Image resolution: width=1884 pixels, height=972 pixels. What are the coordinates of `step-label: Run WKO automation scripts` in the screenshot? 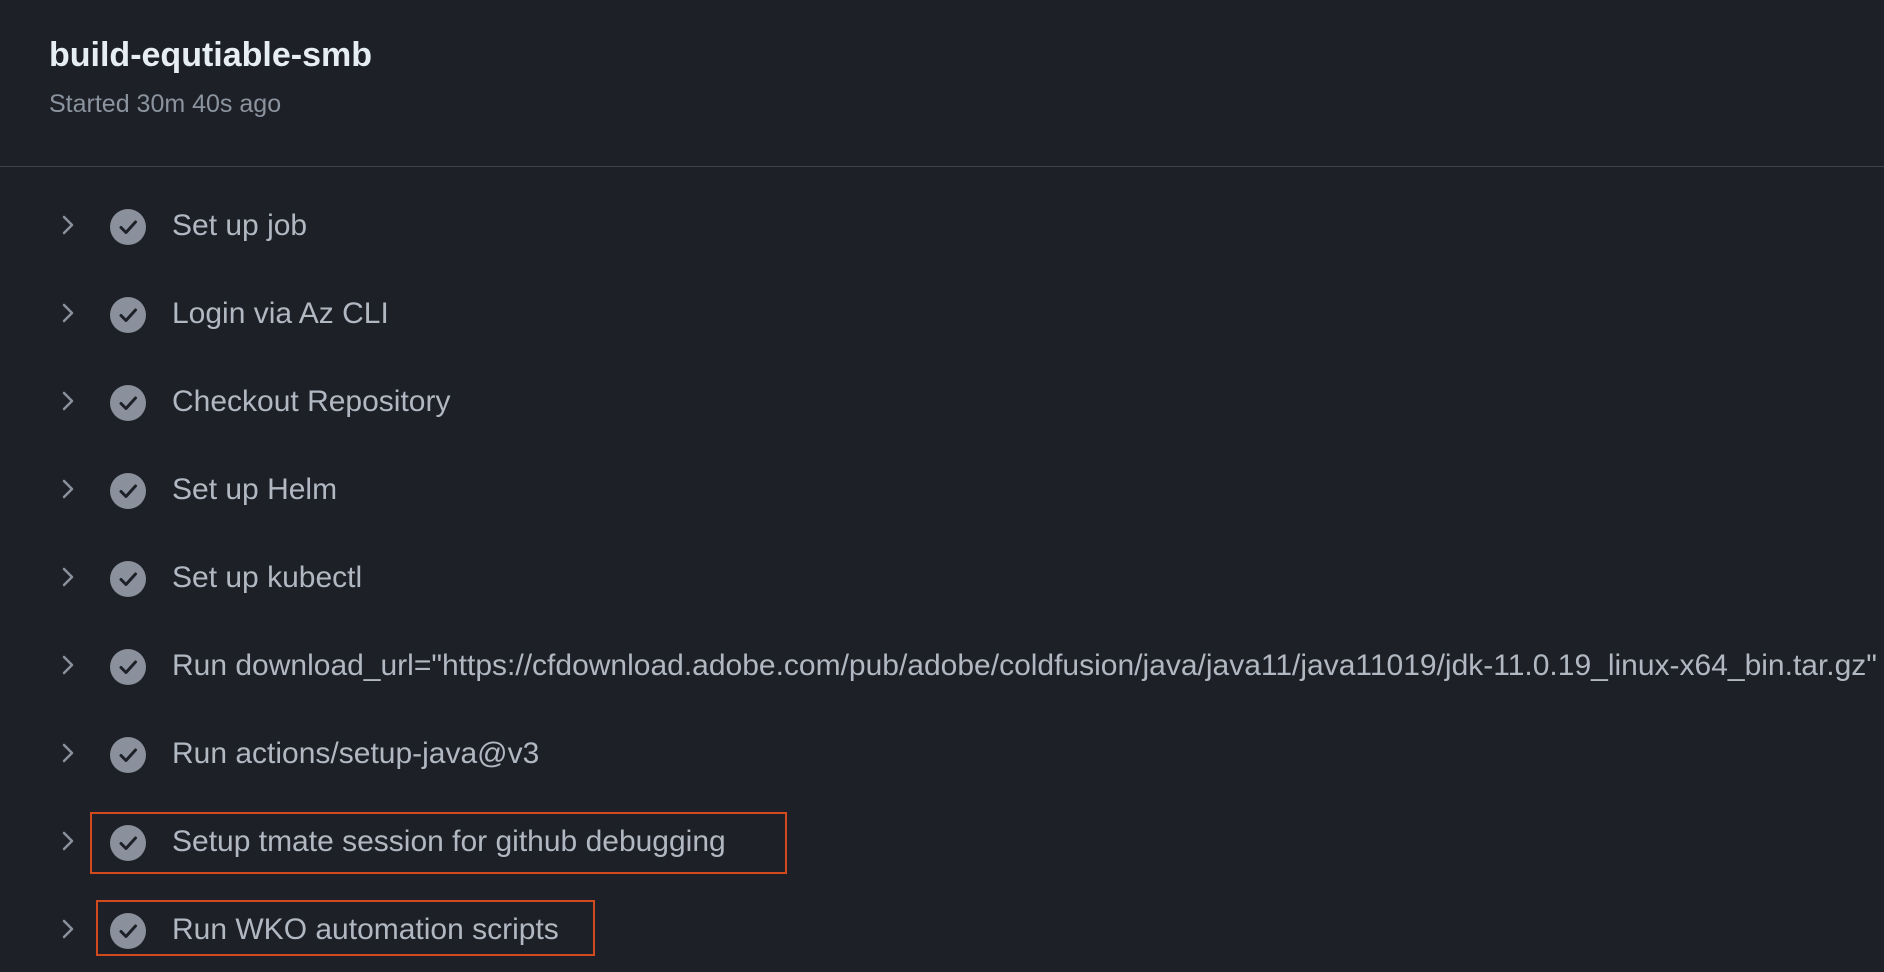 It's located at (365, 929).